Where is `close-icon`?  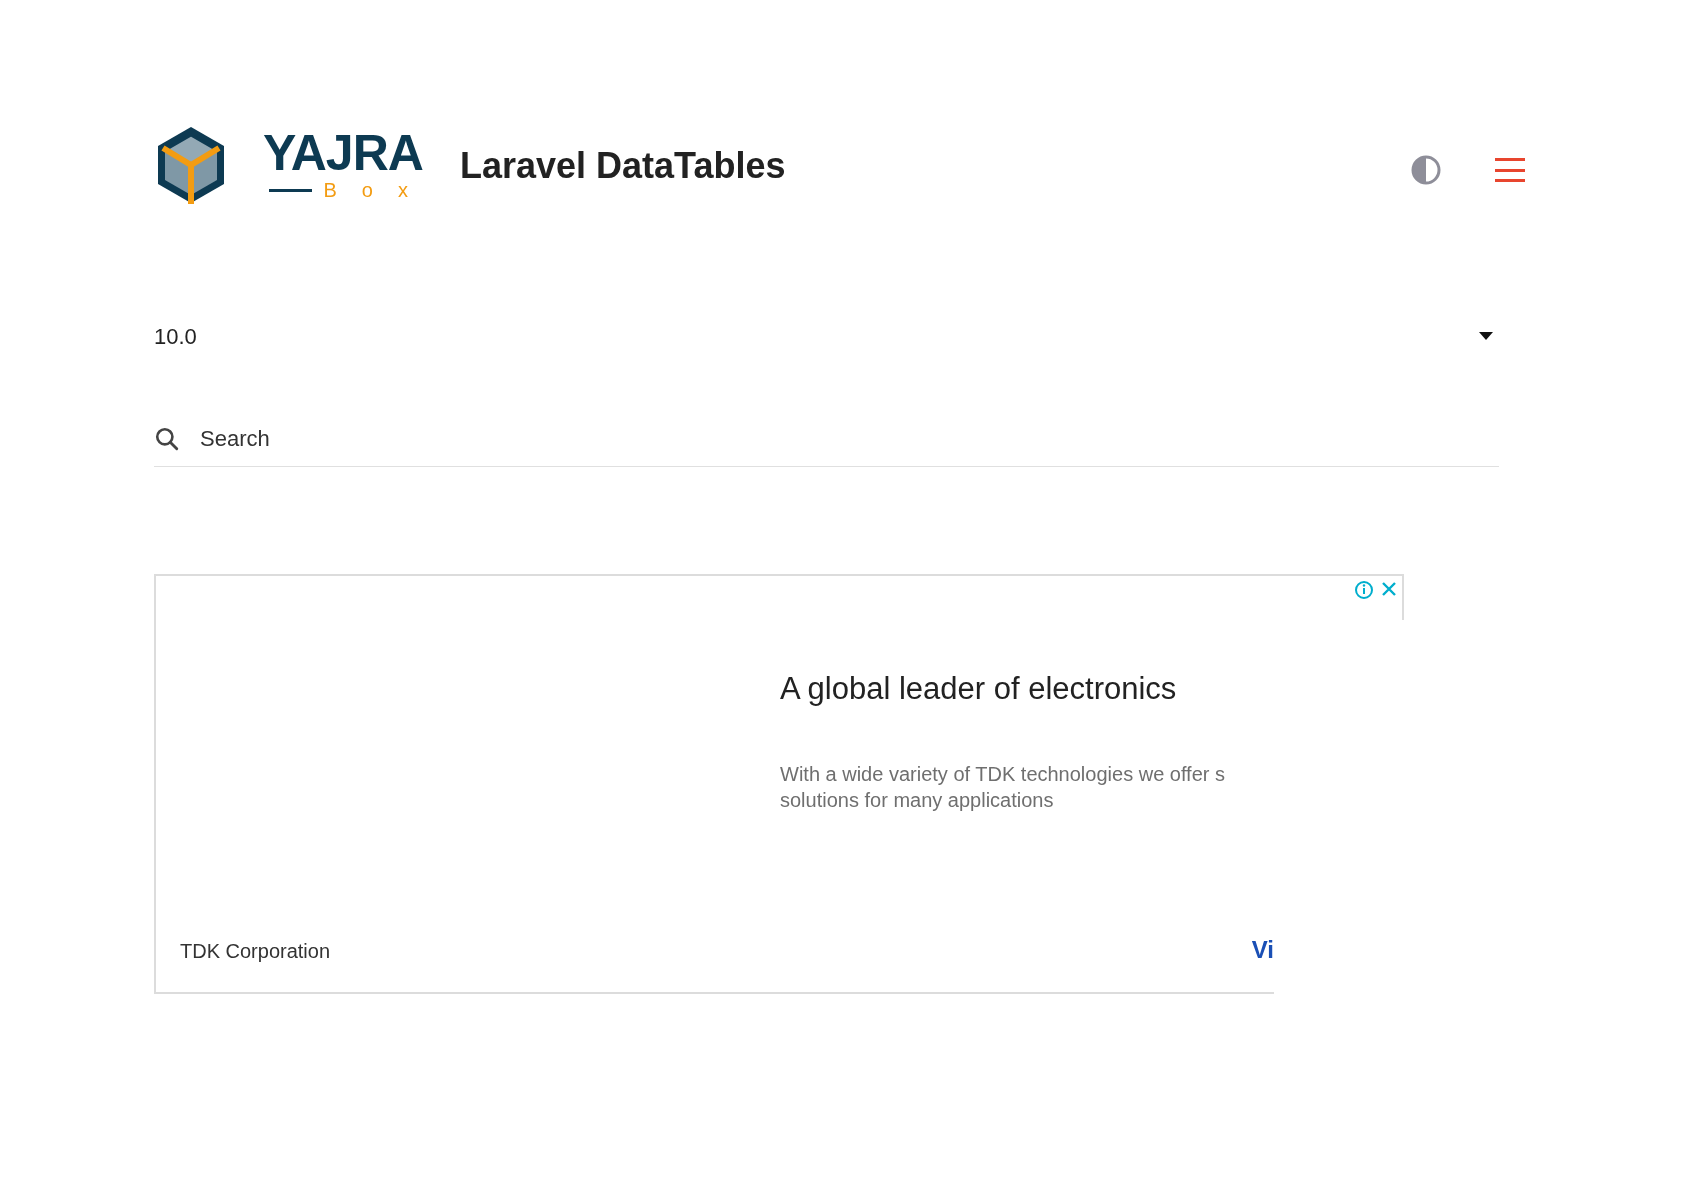
close-icon is located at coordinates (1389, 589).